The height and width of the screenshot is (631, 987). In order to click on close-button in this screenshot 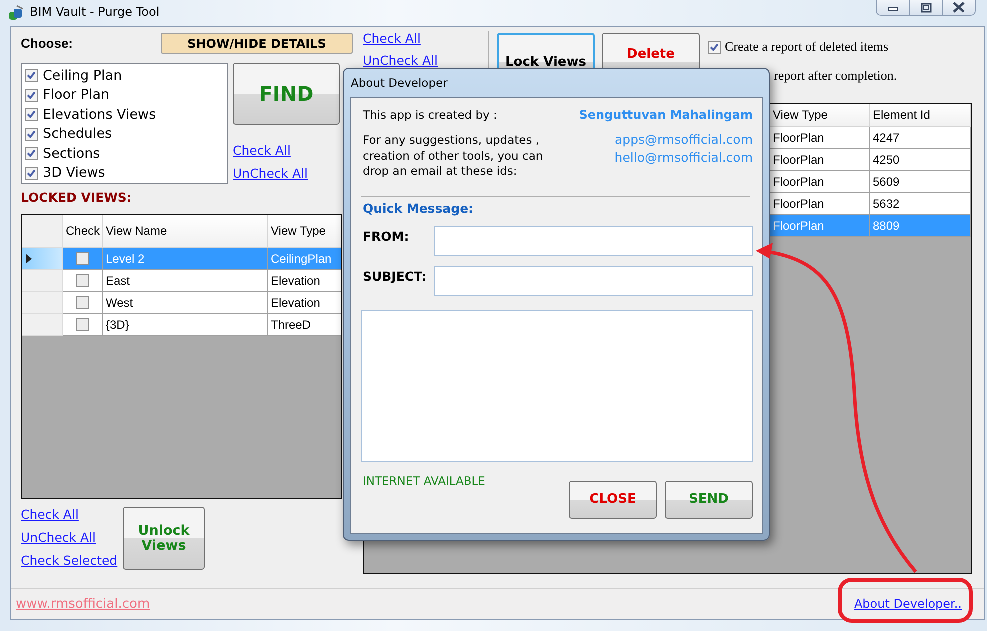, I will do `click(959, 7)`.